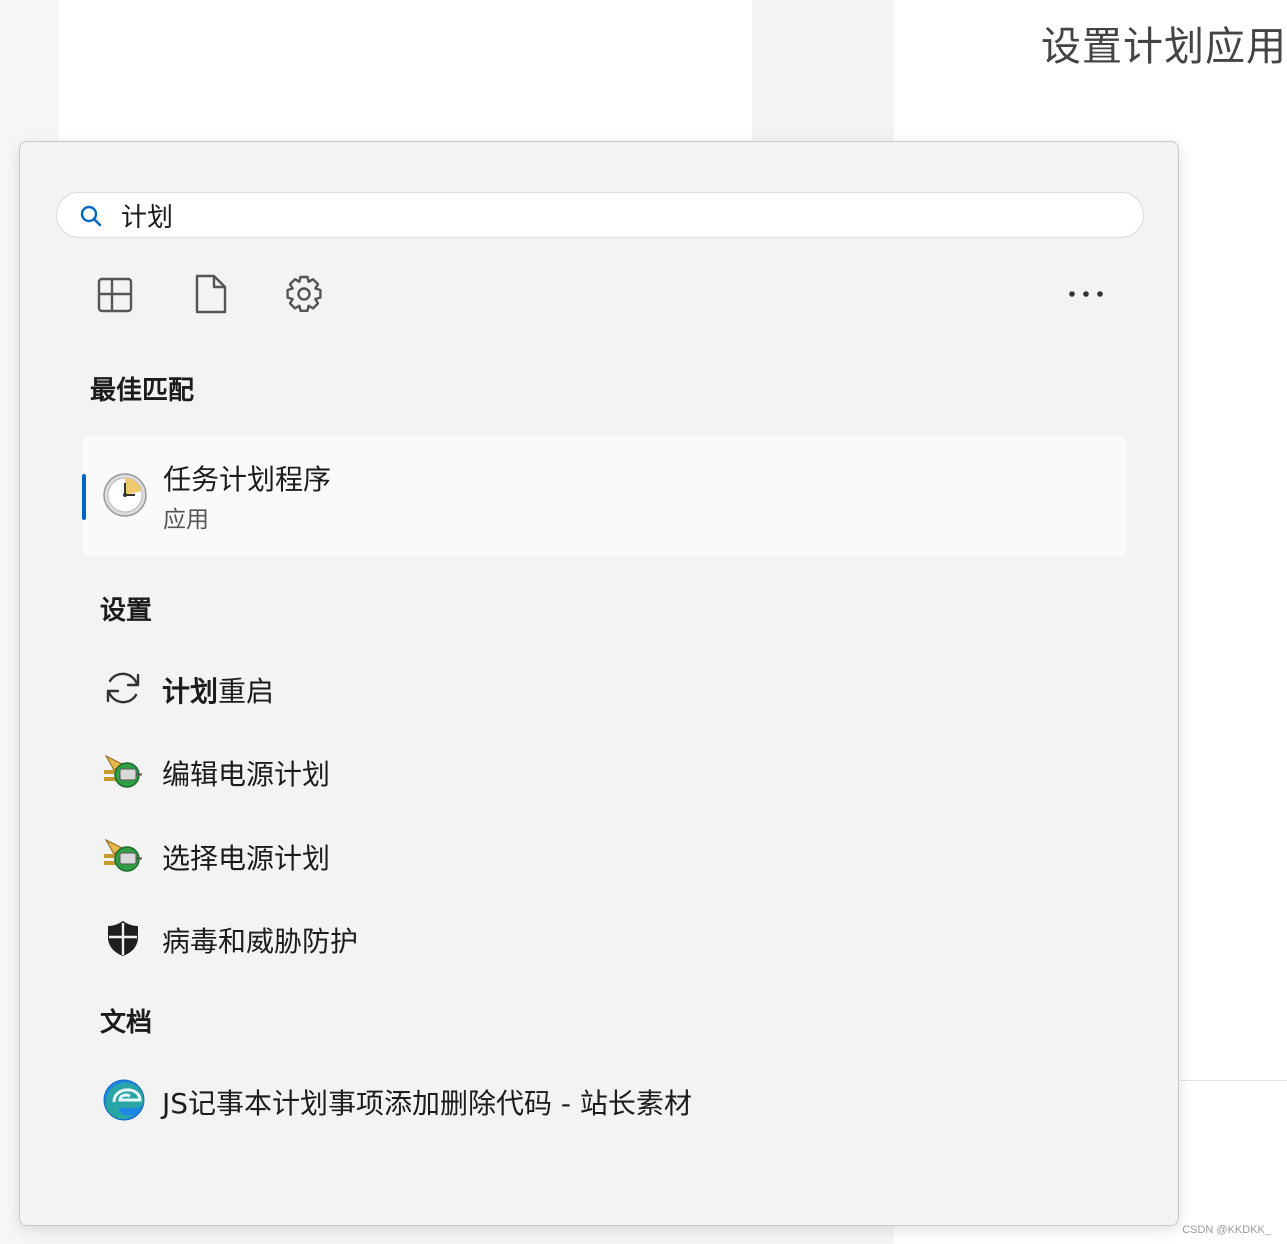 The width and height of the screenshot is (1287, 1244). What do you see at coordinates (405, 70) in the screenshot?
I see `background-card` at bounding box center [405, 70].